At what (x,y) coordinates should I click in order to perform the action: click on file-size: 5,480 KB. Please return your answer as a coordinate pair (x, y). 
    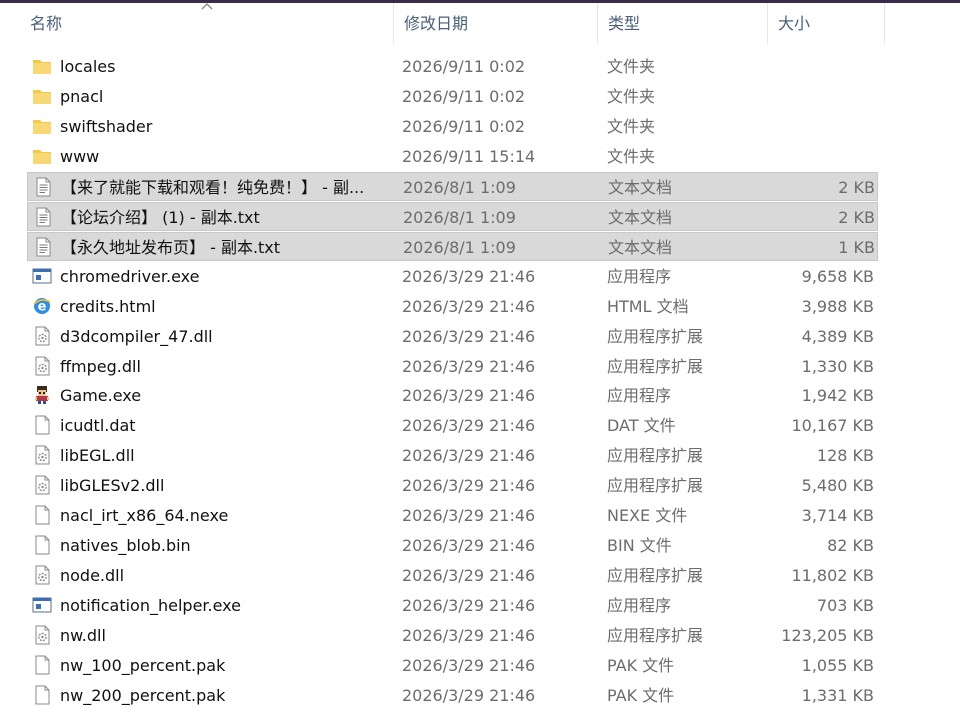
    Looking at the image, I should click on (837, 486).